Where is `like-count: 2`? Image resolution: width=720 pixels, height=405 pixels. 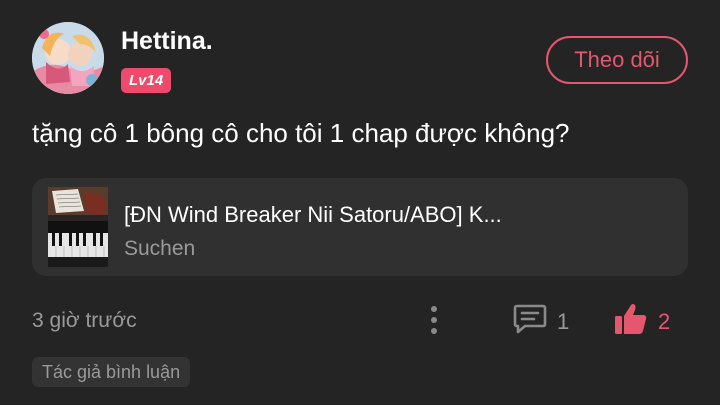 like-count: 2 is located at coordinates (664, 321).